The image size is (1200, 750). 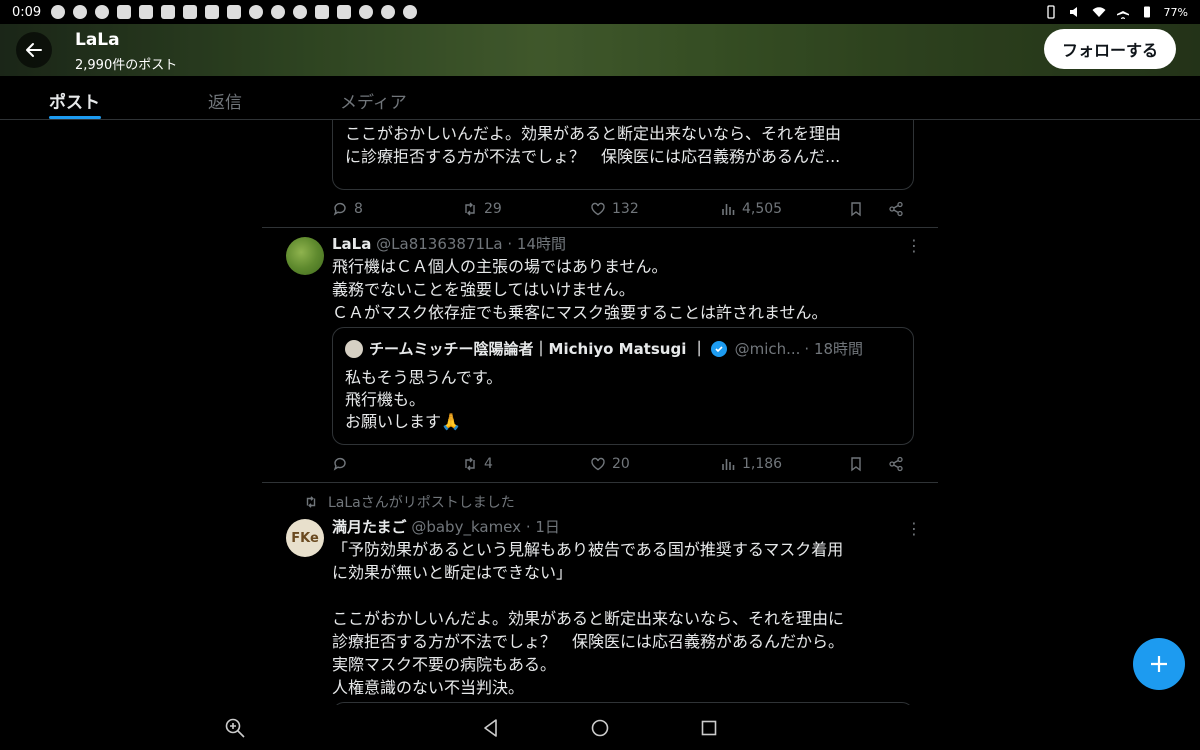 I want to click on post-text-line: 実際マスク不要の病院もある。, so click(x=444, y=664).